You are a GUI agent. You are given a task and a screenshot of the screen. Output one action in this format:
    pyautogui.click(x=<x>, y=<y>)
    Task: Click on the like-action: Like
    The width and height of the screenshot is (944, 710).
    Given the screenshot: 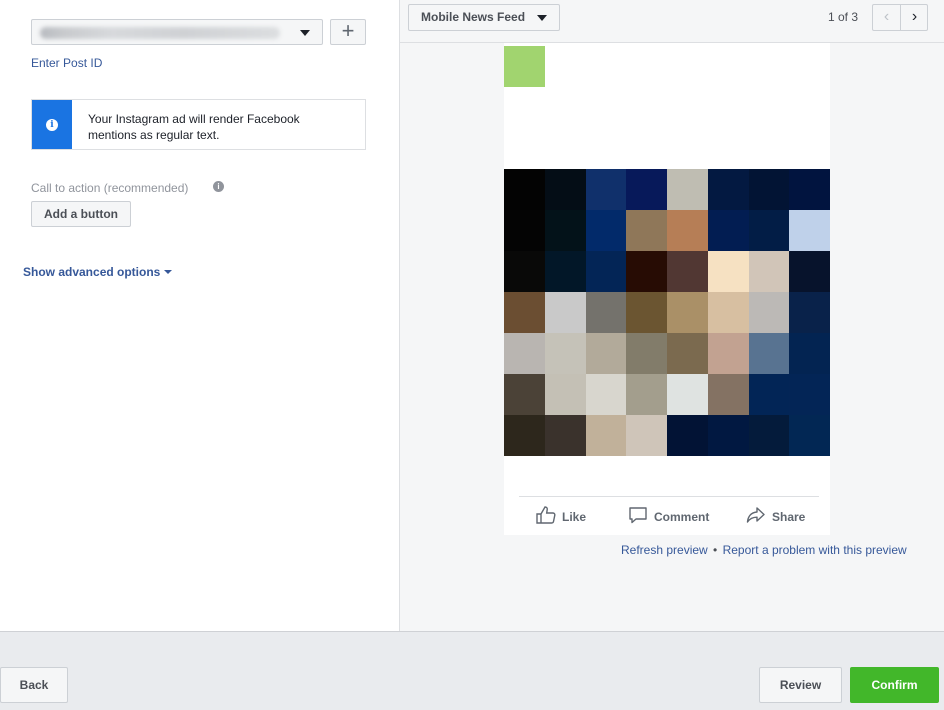 What is the action you would take?
    pyautogui.click(x=561, y=517)
    